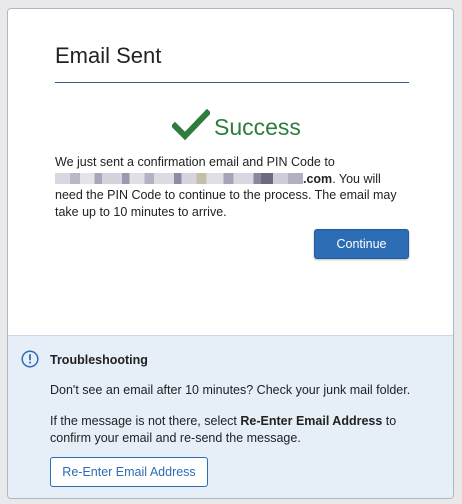 This screenshot has width=462, height=504. I want to click on page-title: Email Sent, so click(108, 55).